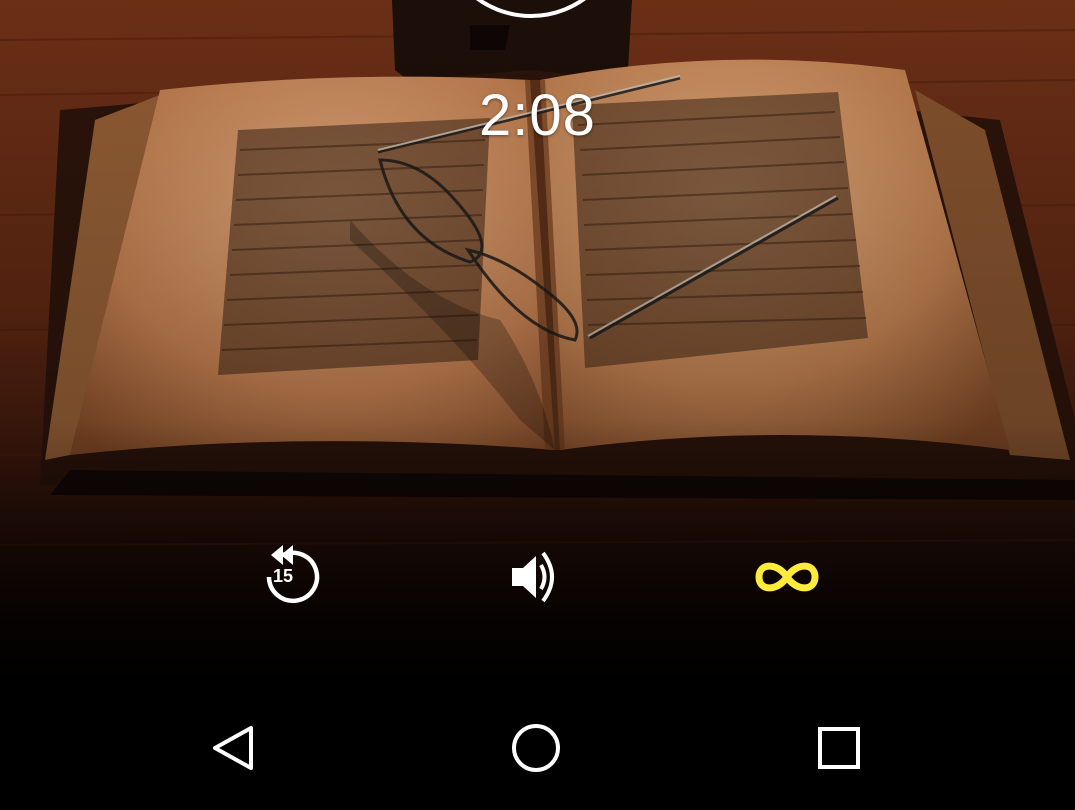  I want to click on loop-toggle-button, so click(787, 577).